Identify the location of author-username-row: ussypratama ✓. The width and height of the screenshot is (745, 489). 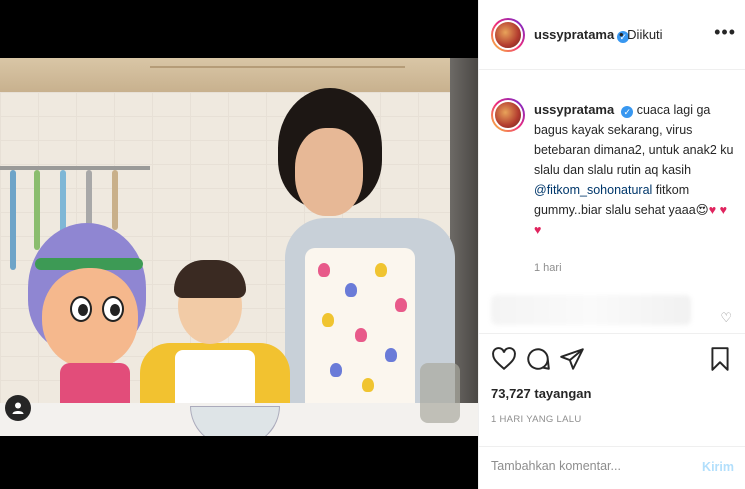
(582, 35).